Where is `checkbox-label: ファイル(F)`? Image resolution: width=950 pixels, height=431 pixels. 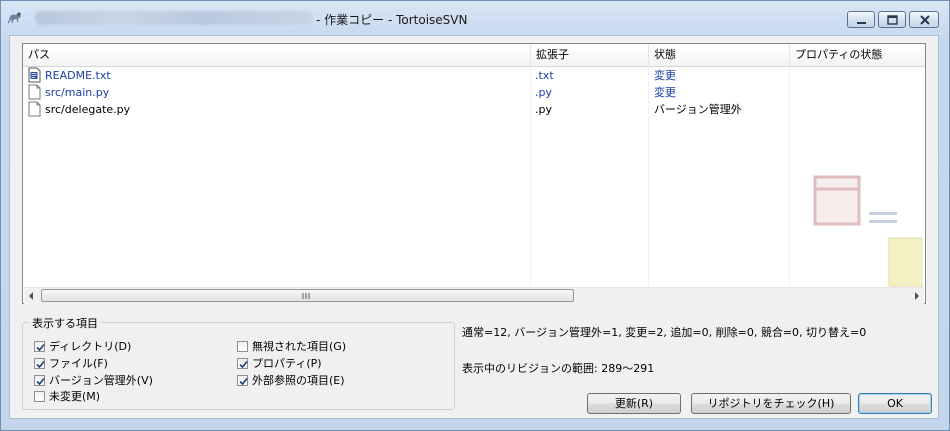 checkbox-label: ファイル(F) is located at coordinates (78, 363).